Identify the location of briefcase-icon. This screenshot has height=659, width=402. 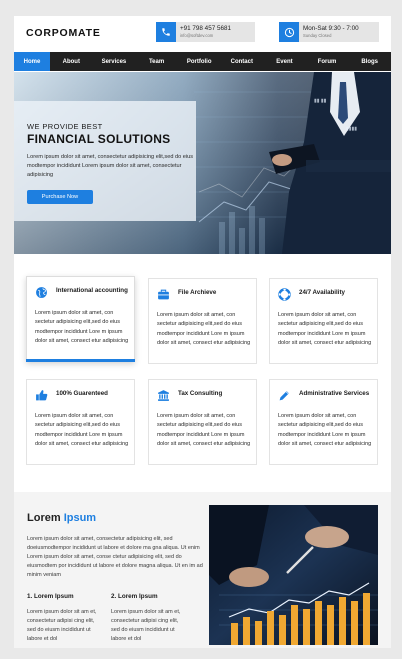
(163, 294).